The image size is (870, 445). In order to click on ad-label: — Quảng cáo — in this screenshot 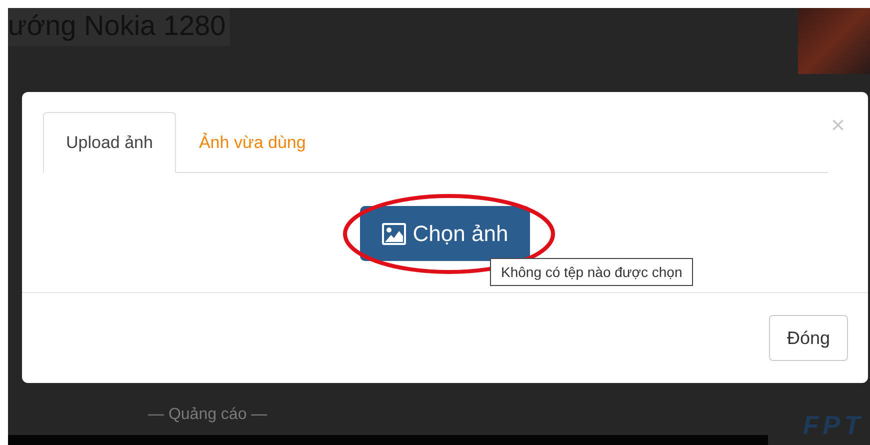, I will do `click(208, 415)`.